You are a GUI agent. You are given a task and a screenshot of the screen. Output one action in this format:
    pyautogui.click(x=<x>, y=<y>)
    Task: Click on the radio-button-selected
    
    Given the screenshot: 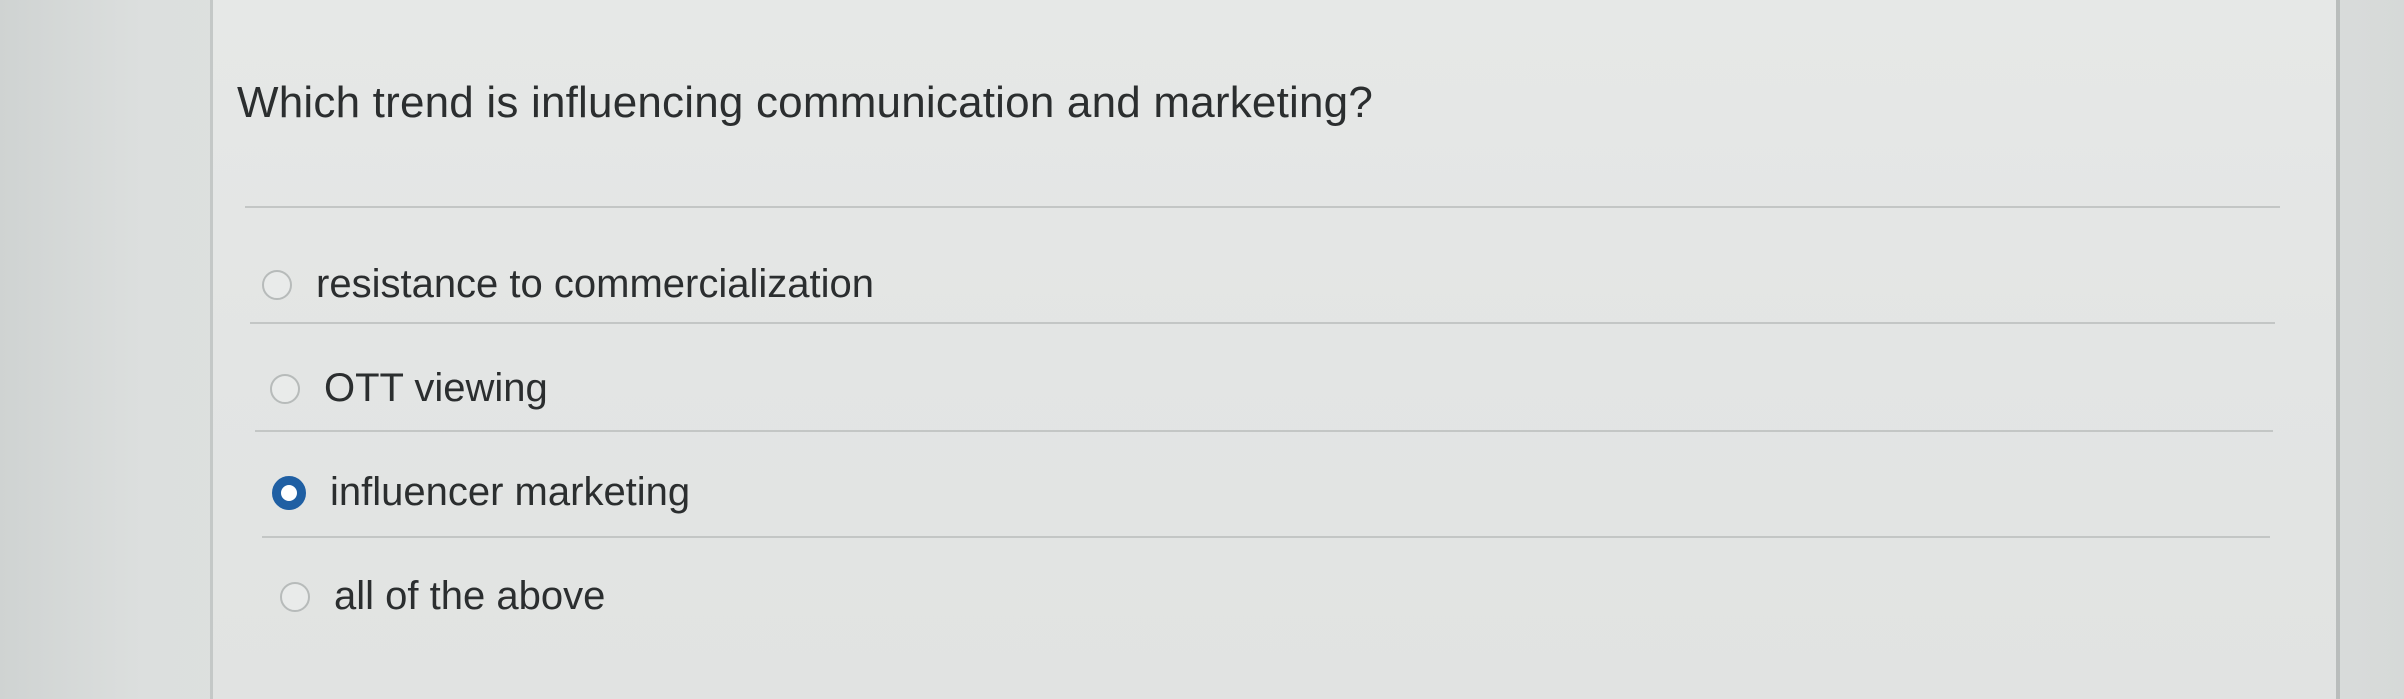 What is the action you would take?
    pyautogui.click(x=289, y=492)
    